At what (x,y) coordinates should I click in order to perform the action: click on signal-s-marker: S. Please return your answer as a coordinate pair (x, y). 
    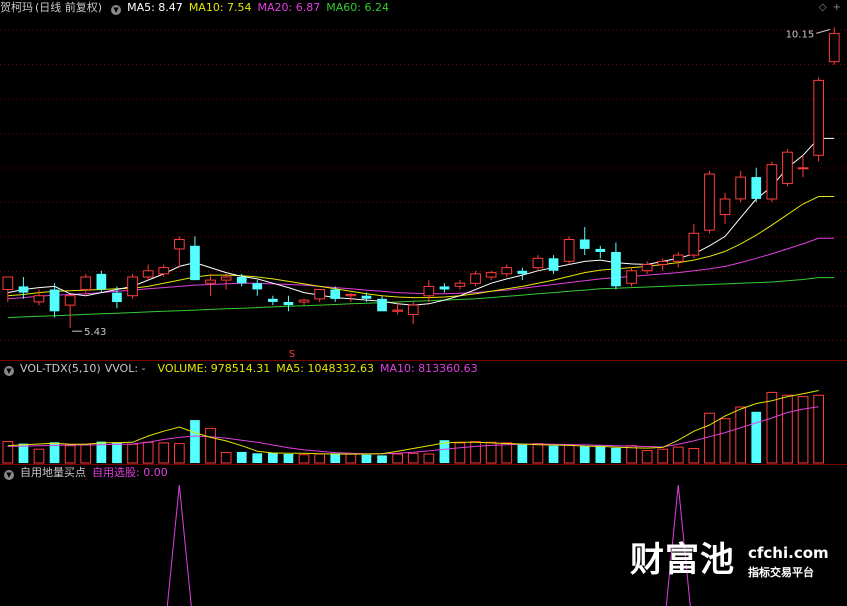
    Looking at the image, I should click on (292, 354).